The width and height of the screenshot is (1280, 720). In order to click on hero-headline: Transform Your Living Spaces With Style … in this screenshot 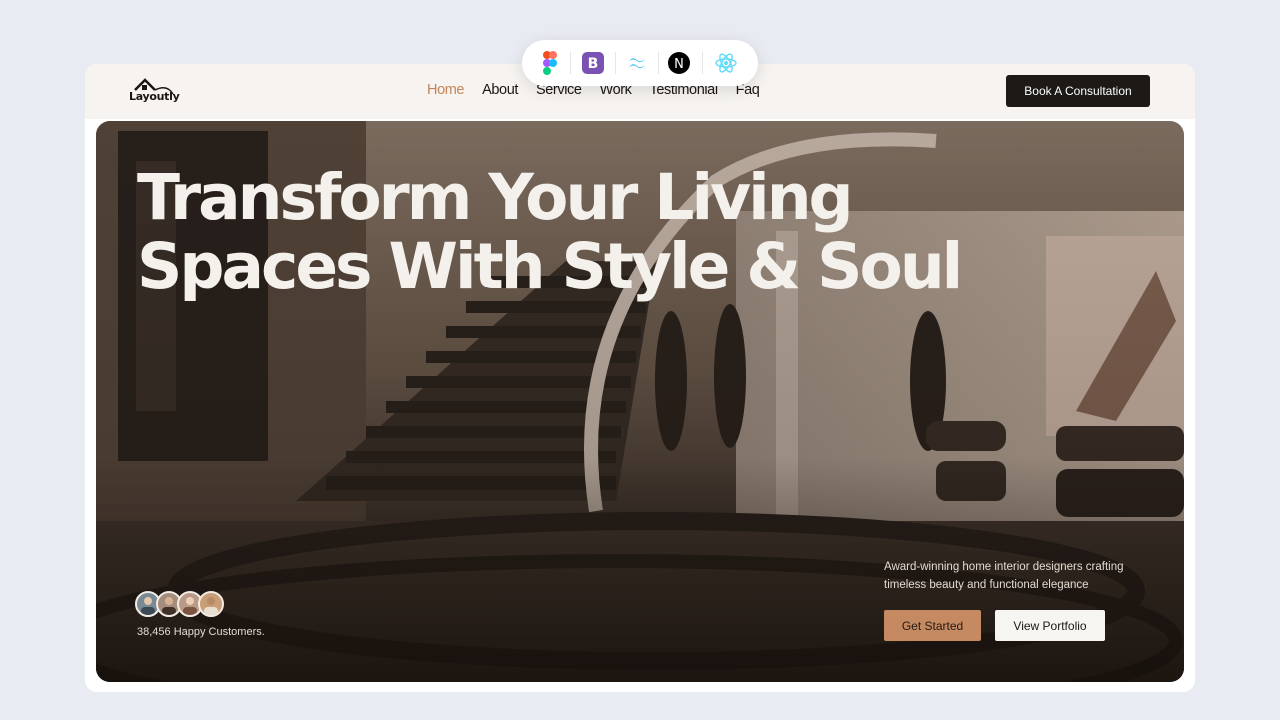, I will do `click(587, 232)`.